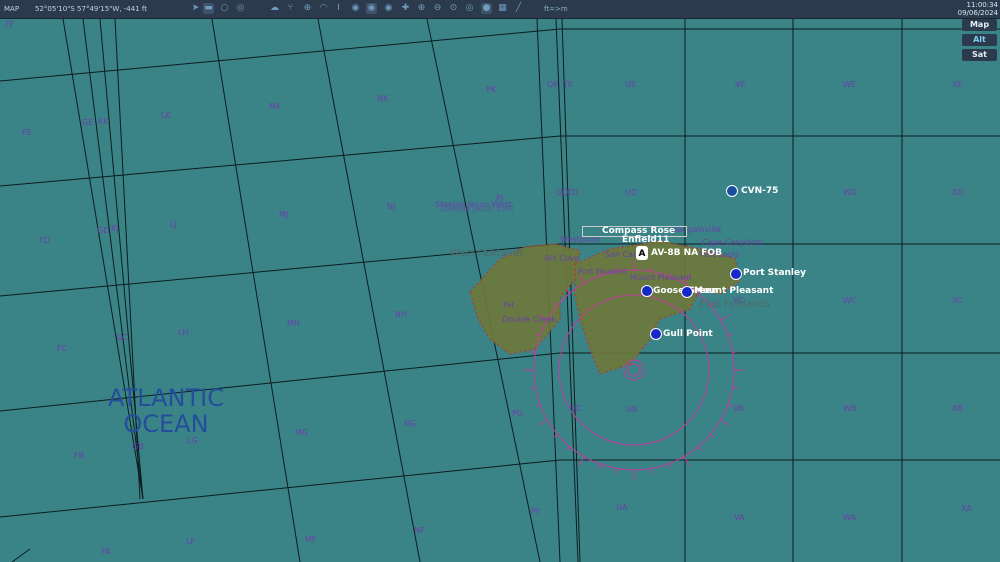 Image resolution: width=1000 pixels, height=562 pixels. What do you see at coordinates (849, 517) in the screenshot?
I see `grid-label: WA` at bounding box center [849, 517].